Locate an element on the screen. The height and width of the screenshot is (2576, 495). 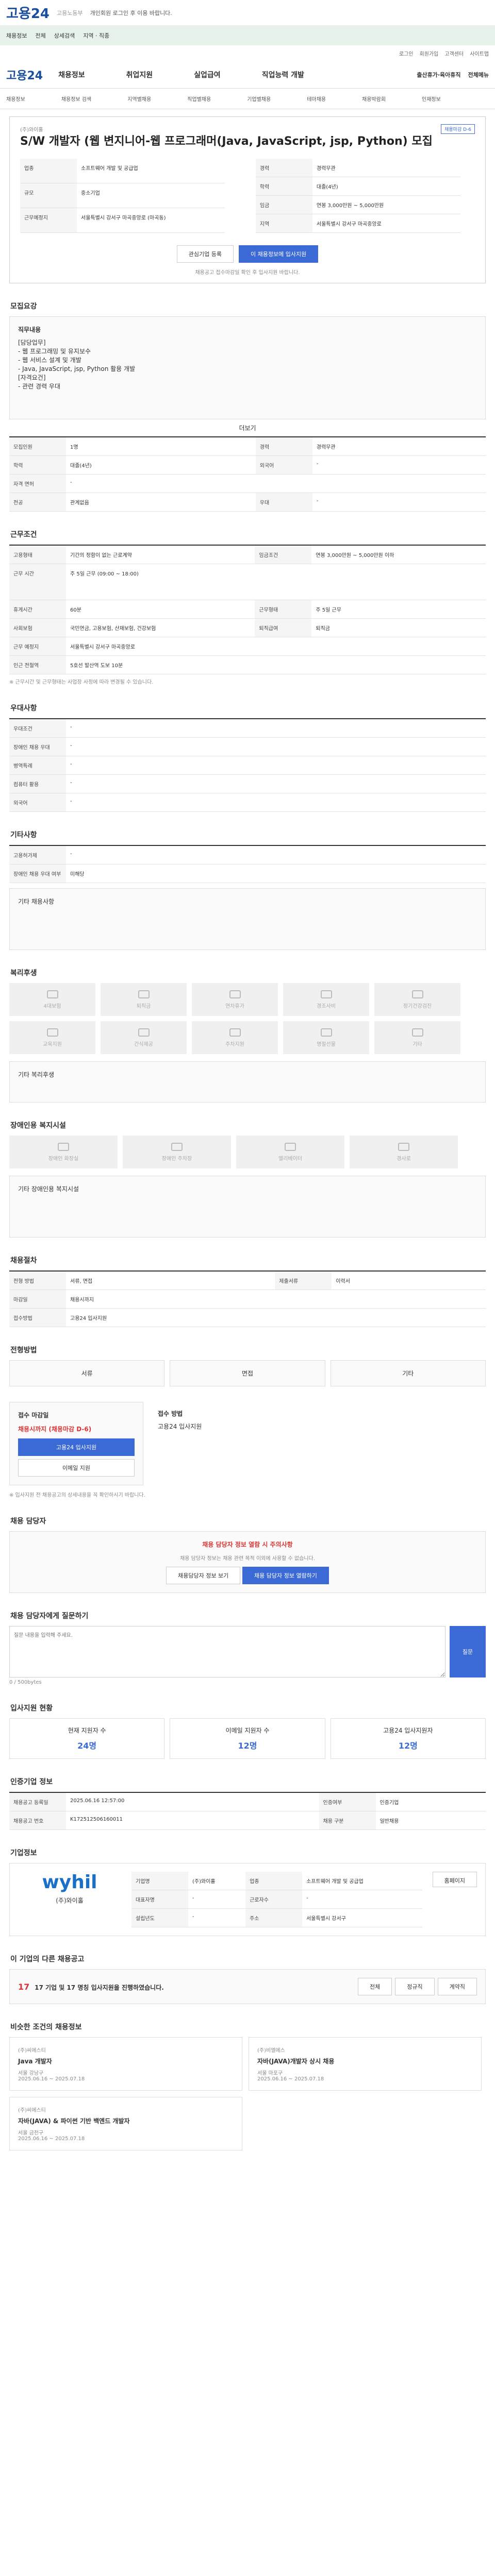
row-value: 이력서 is located at coordinates (409, 1280).